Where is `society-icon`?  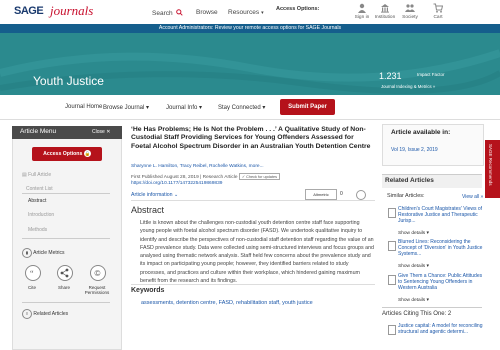
society-icon is located at coordinates (410, 8).